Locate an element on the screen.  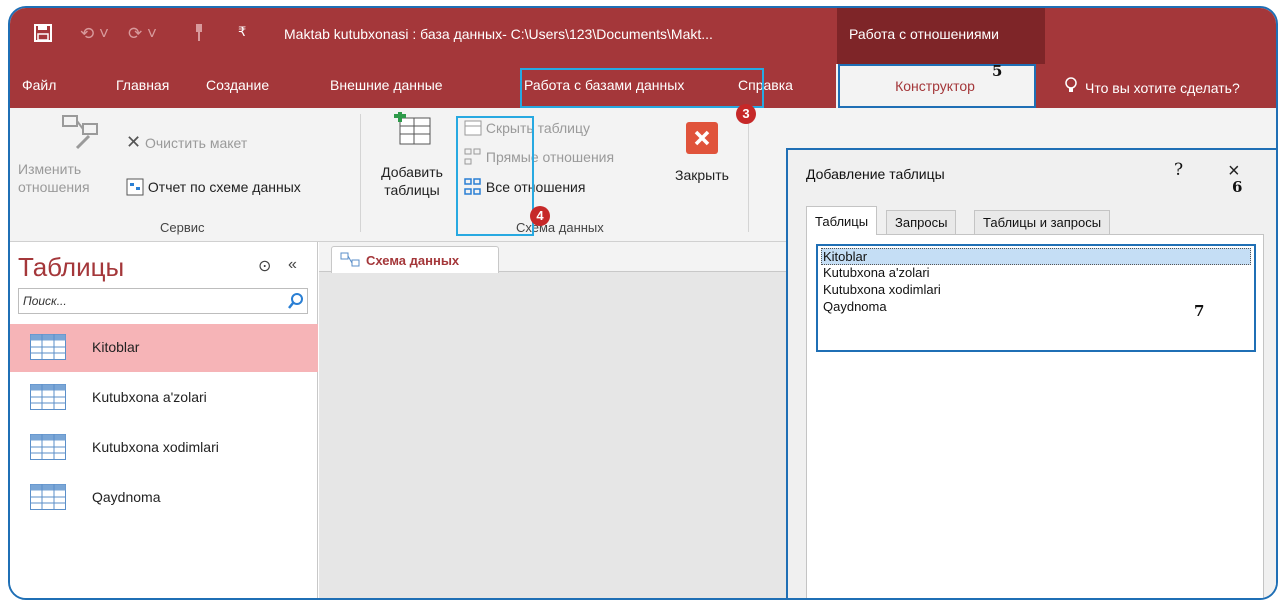
nav-search-box is located at coordinates (163, 301).